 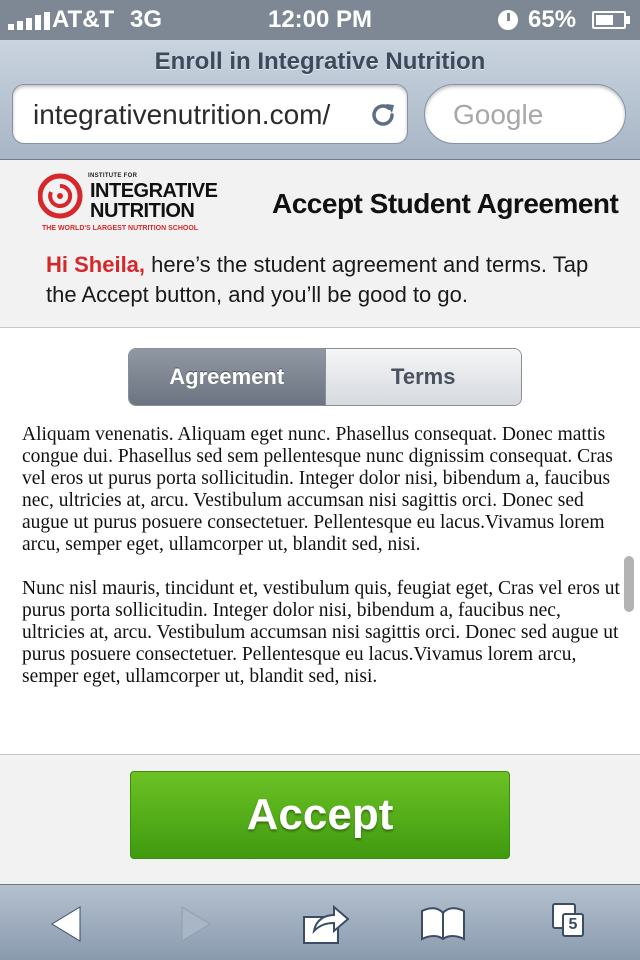 I want to click on bookmarks-icon, so click(x=443, y=924).